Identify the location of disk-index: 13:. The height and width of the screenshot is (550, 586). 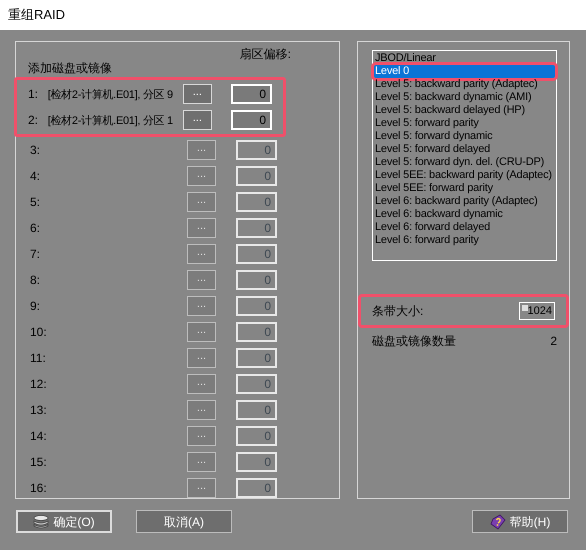
(39, 410).